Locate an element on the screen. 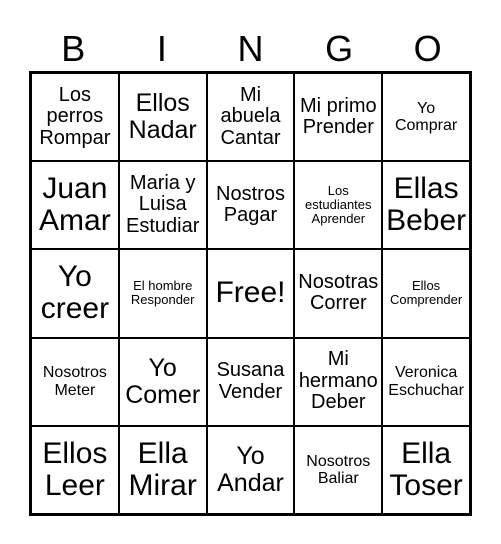 The width and height of the screenshot is (501, 544). bingo-cell: Mi hermano Deber is located at coordinates (338, 381).